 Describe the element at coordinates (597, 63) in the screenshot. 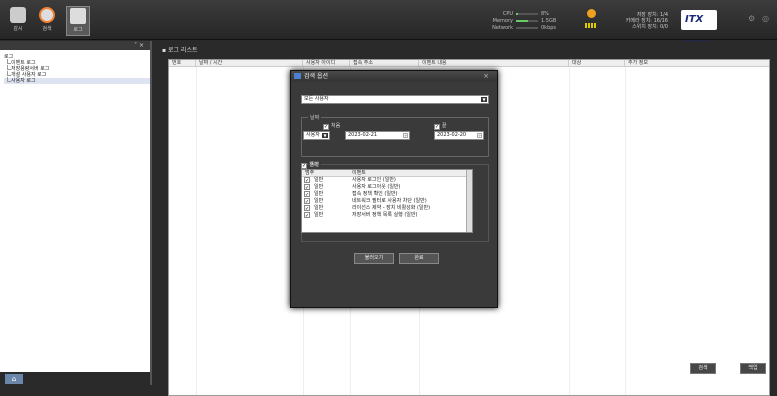

I see `col-target: 대상` at that location.